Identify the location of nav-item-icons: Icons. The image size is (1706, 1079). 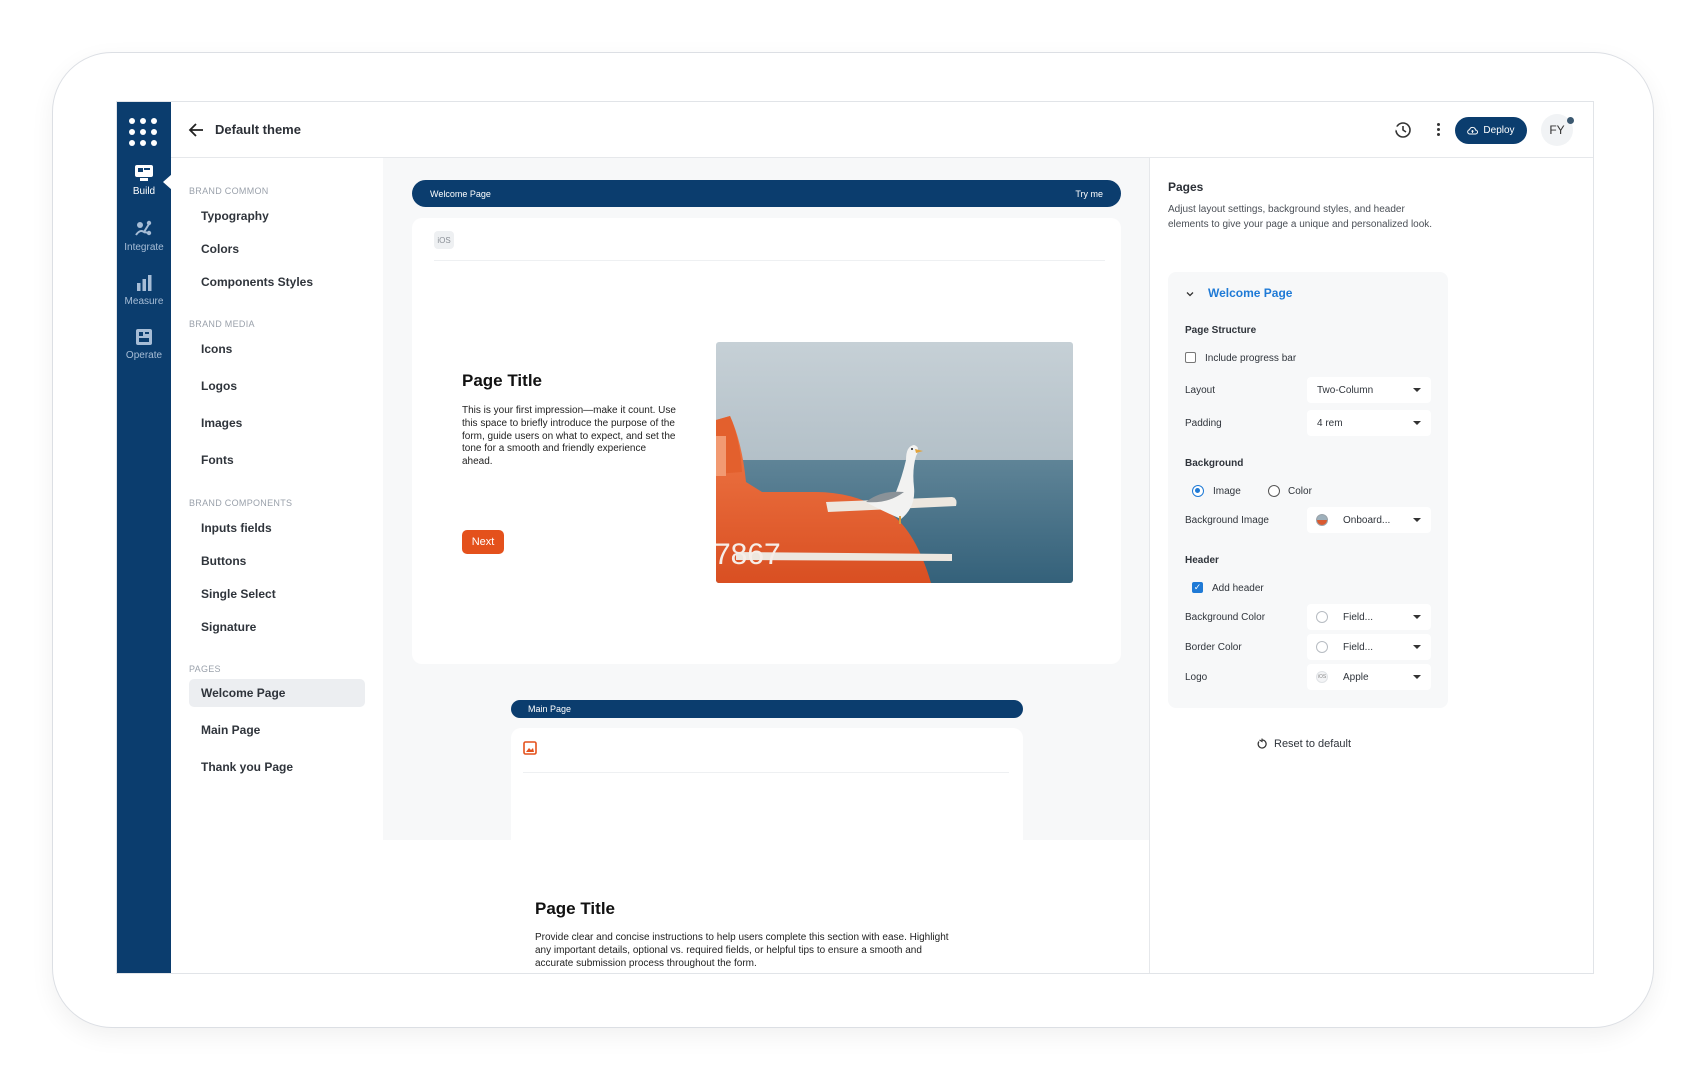
(277, 349).